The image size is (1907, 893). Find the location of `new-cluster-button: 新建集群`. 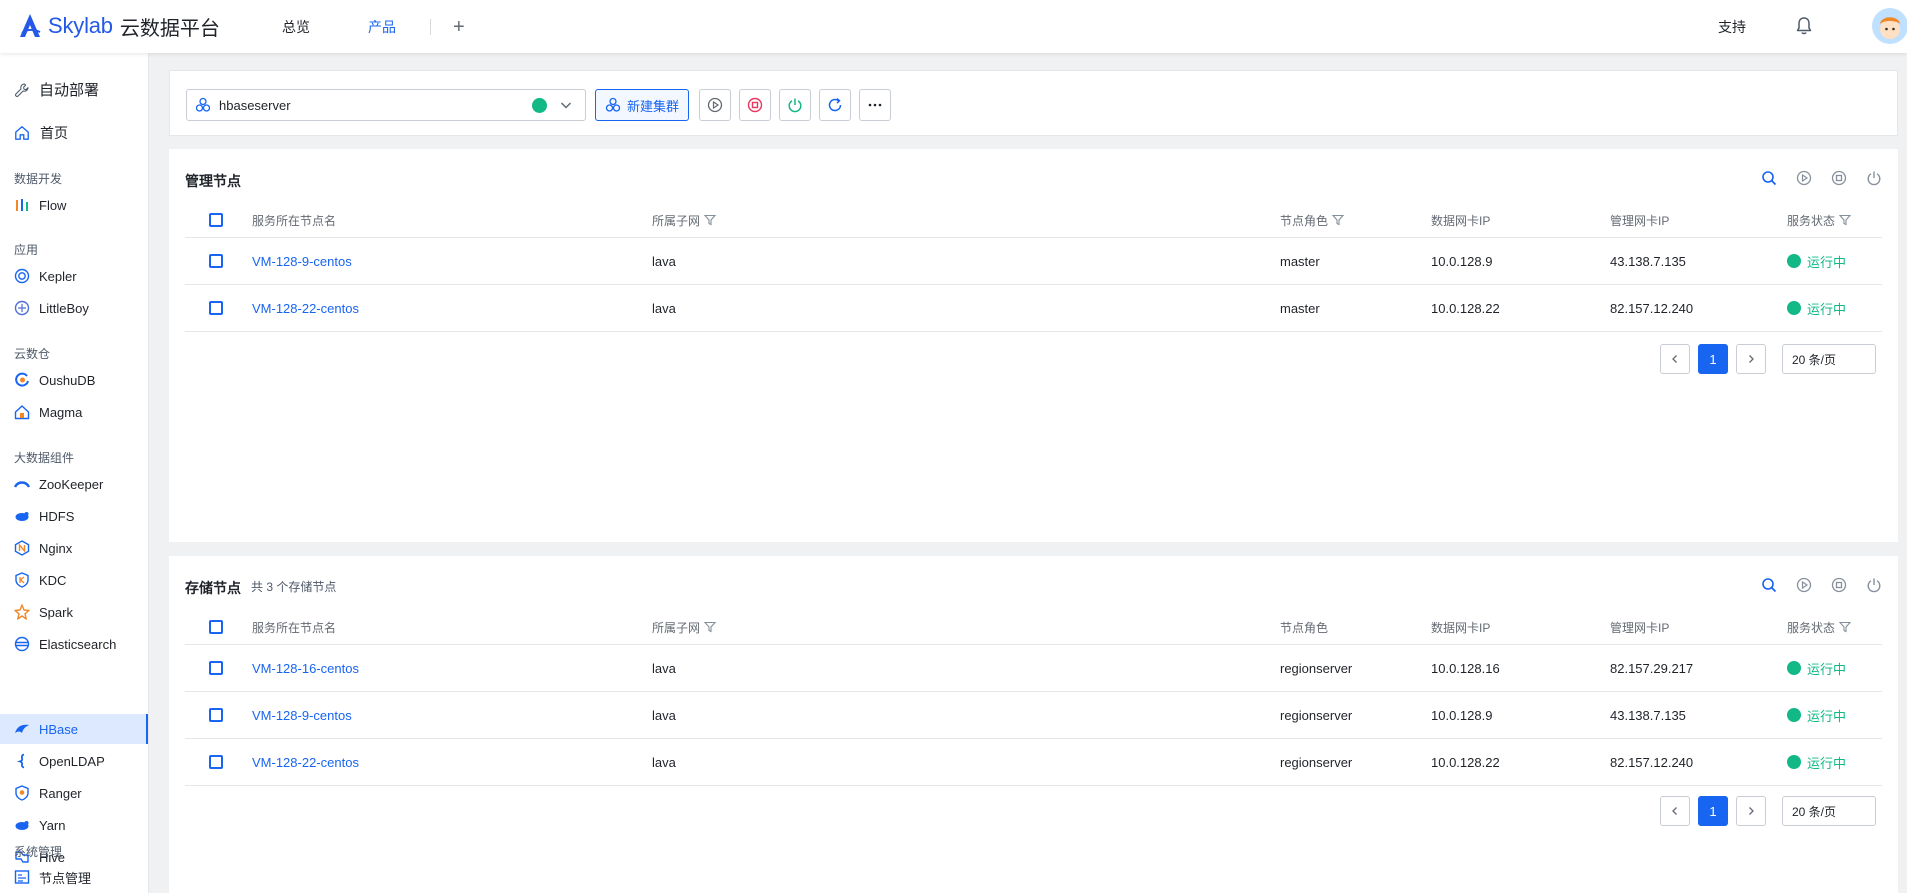

new-cluster-button: 新建集群 is located at coordinates (642, 105).